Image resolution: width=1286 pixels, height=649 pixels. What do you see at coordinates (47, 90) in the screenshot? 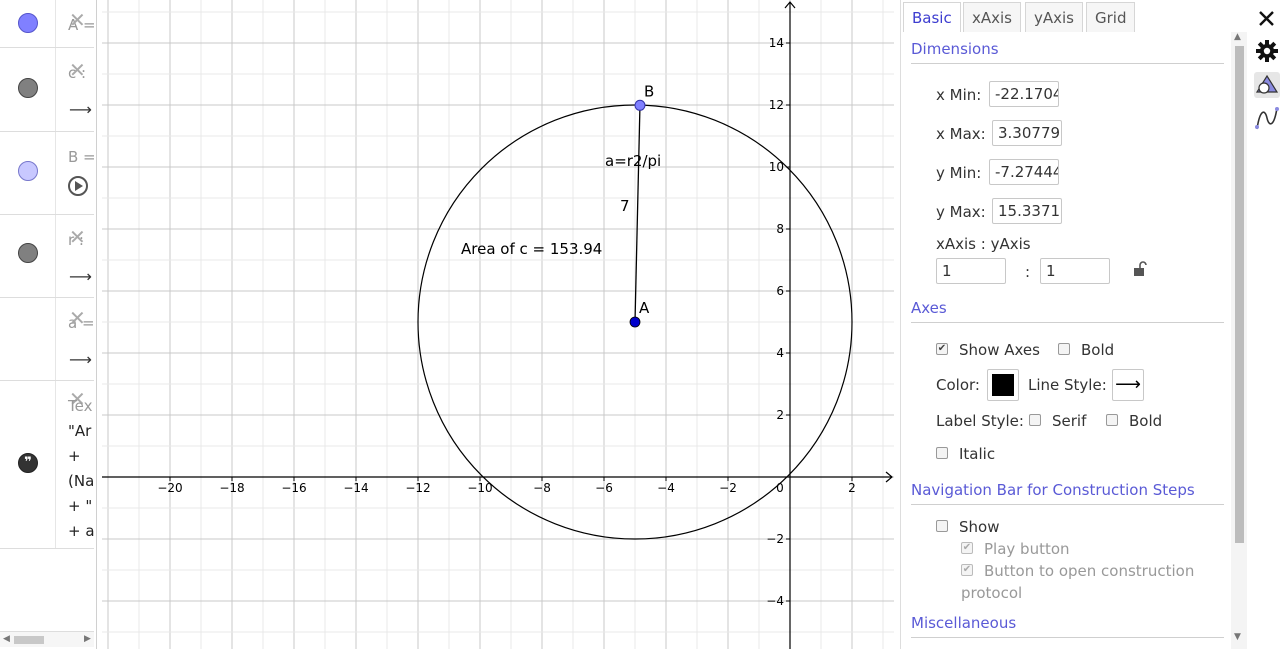
I see `algebra-item-circle: c : ✕ ⟶` at bounding box center [47, 90].